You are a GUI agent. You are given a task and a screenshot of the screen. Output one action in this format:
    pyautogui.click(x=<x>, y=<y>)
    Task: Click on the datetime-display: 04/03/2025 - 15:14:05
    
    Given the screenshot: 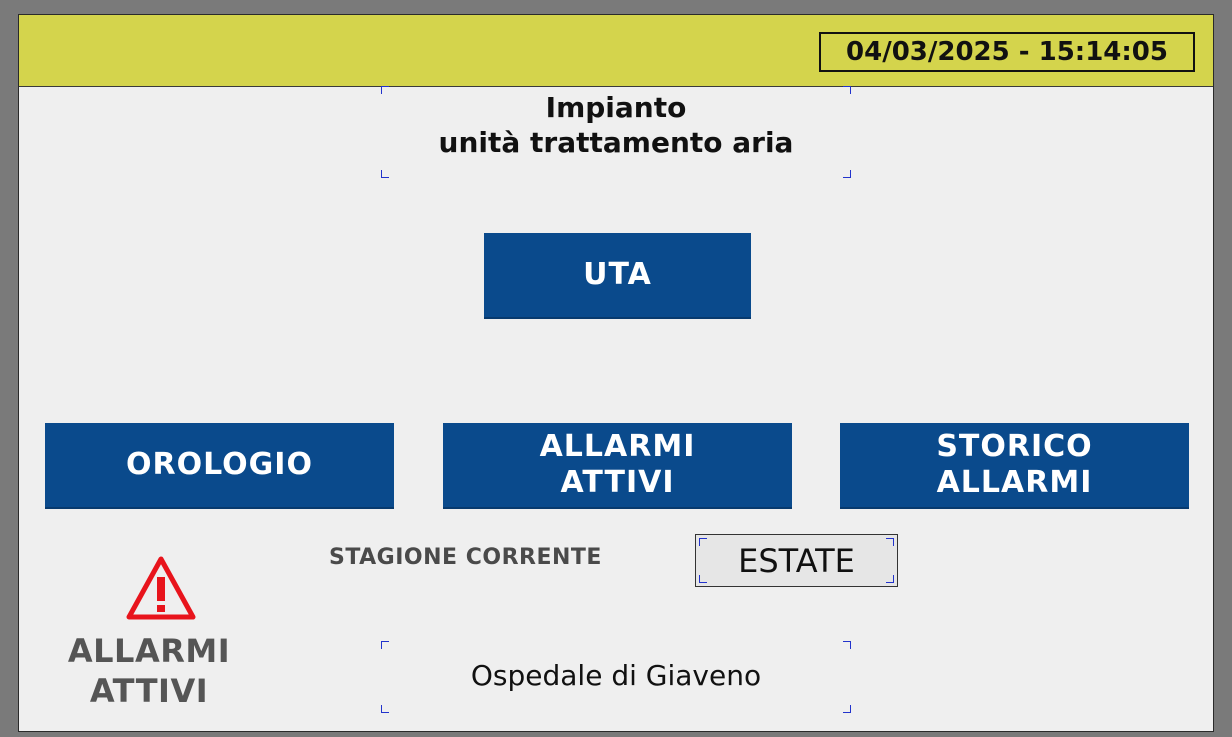 What is the action you would take?
    pyautogui.click(x=1007, y=52)
    